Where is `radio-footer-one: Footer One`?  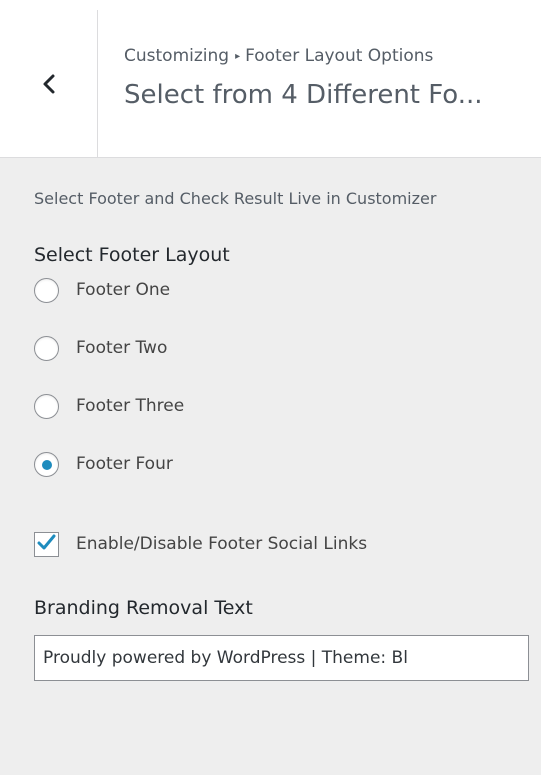
radio-footer-one: Footer One is located at coordinates (281, 307).